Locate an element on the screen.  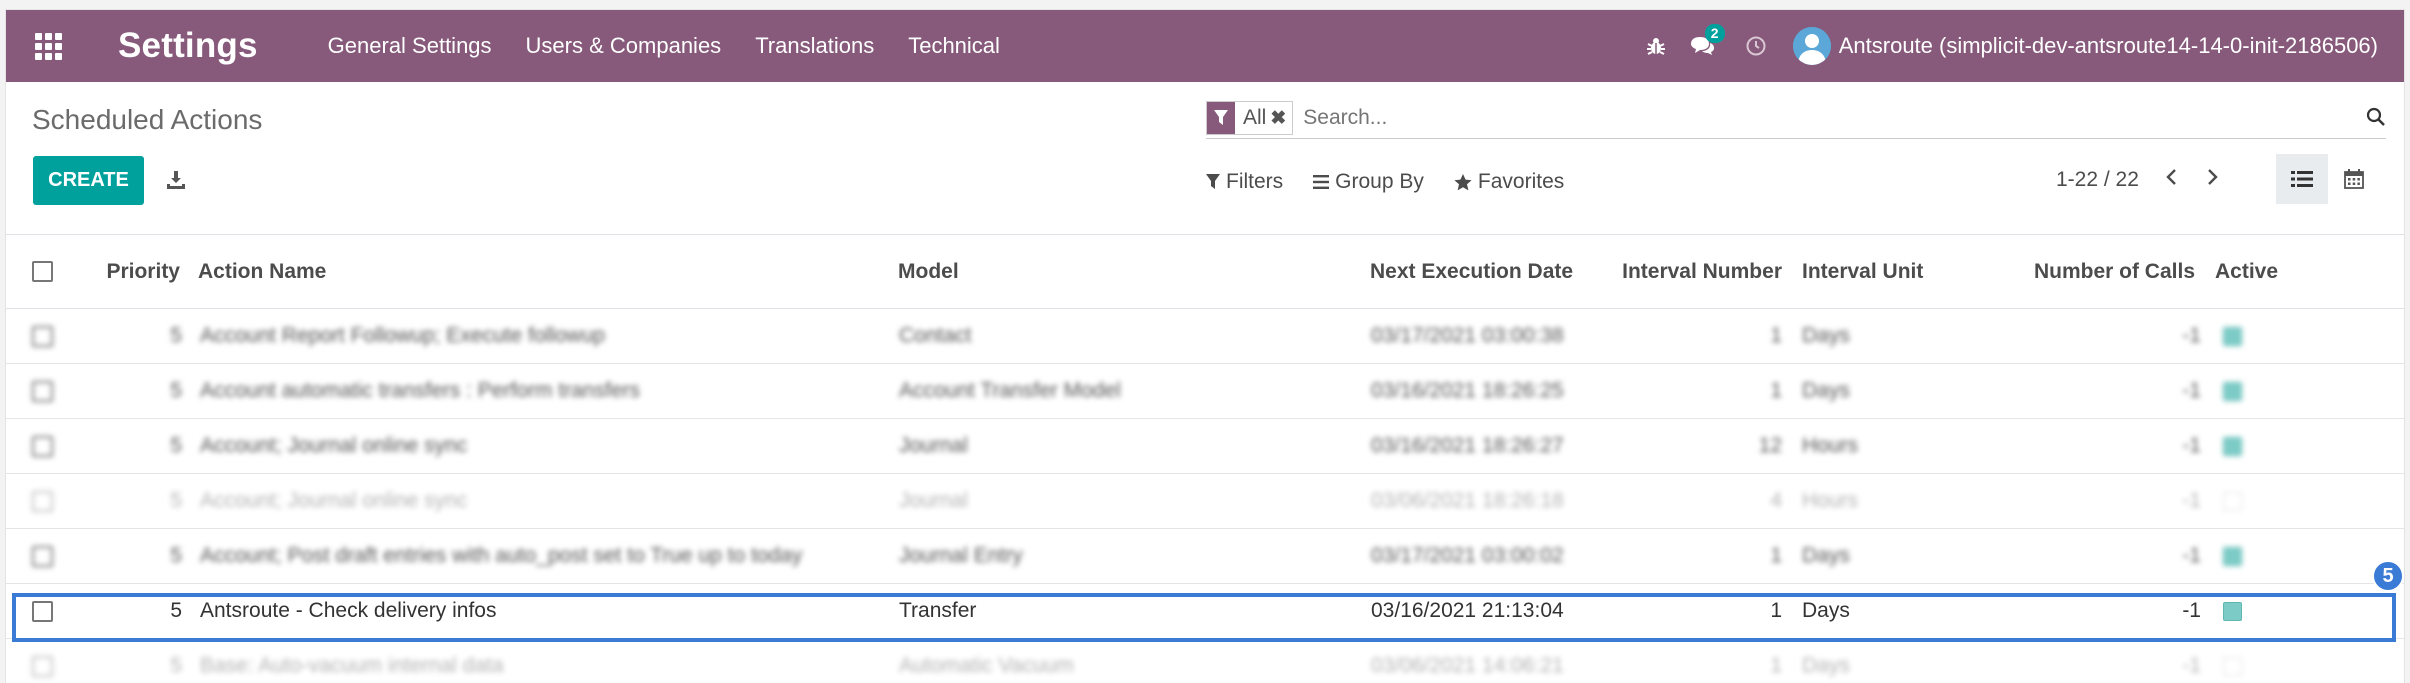
messages-icon: 2 is located at coordinates (1702, 46).